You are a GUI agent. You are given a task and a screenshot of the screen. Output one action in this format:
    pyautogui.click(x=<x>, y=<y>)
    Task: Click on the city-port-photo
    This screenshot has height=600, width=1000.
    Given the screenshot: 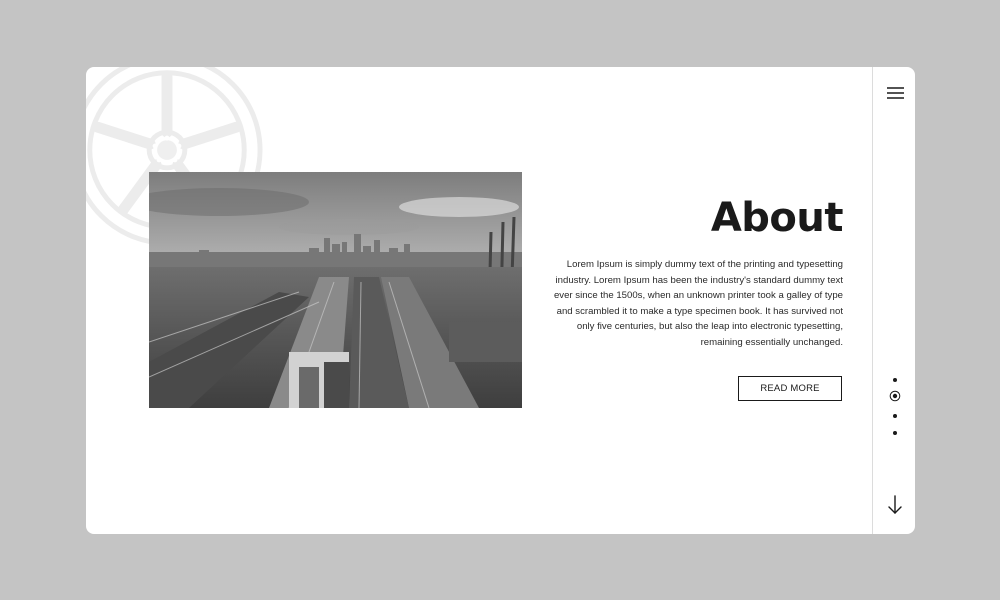 What is the action you would take?
    pyautogui.click(x=335, y=290)
    